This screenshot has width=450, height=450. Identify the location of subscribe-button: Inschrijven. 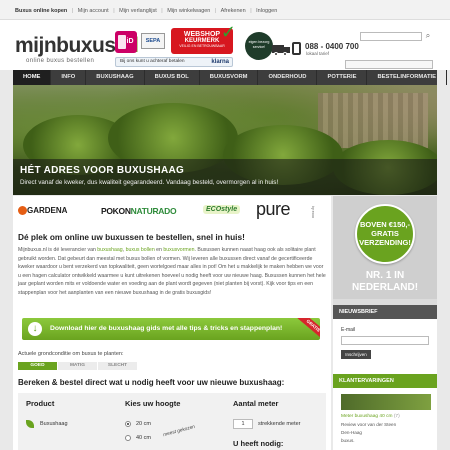
(356, 354).